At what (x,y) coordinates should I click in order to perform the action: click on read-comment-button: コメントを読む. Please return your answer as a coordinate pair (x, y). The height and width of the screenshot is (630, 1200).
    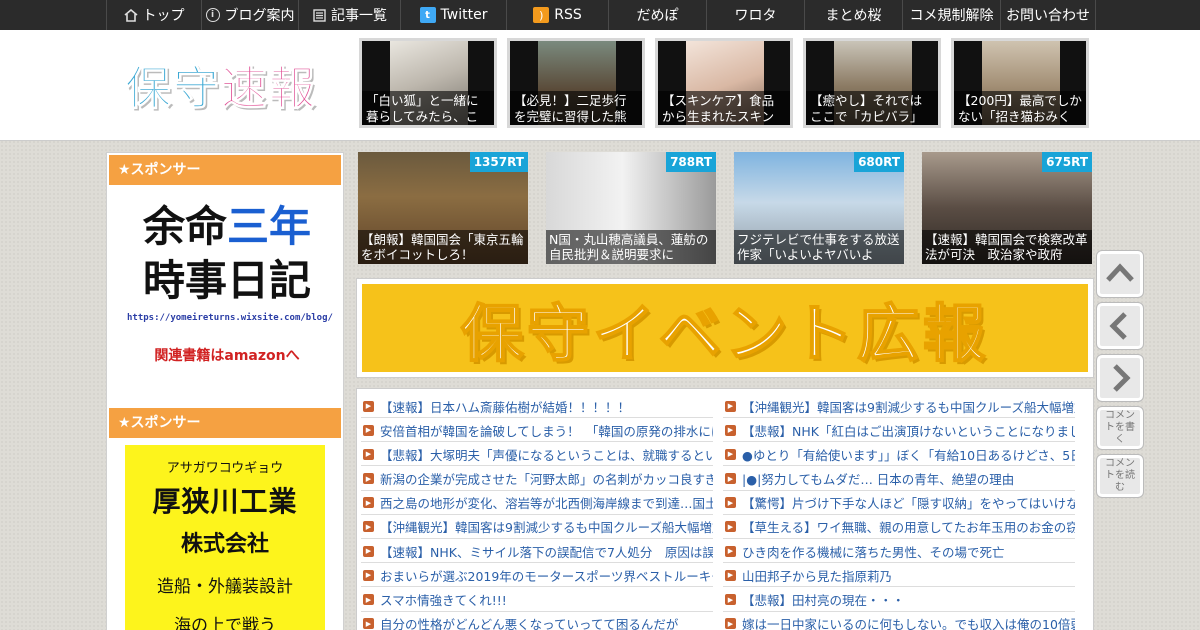
    Looking at the image, I should click on (1120, 476).